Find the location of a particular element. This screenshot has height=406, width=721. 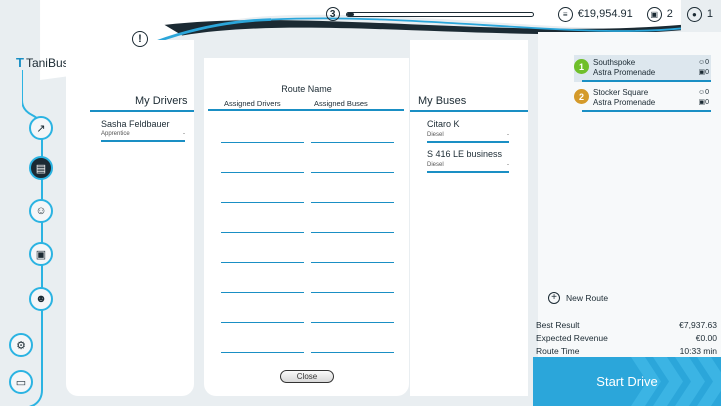

route-origin: Southspoke is located at coordinates (614, 62).